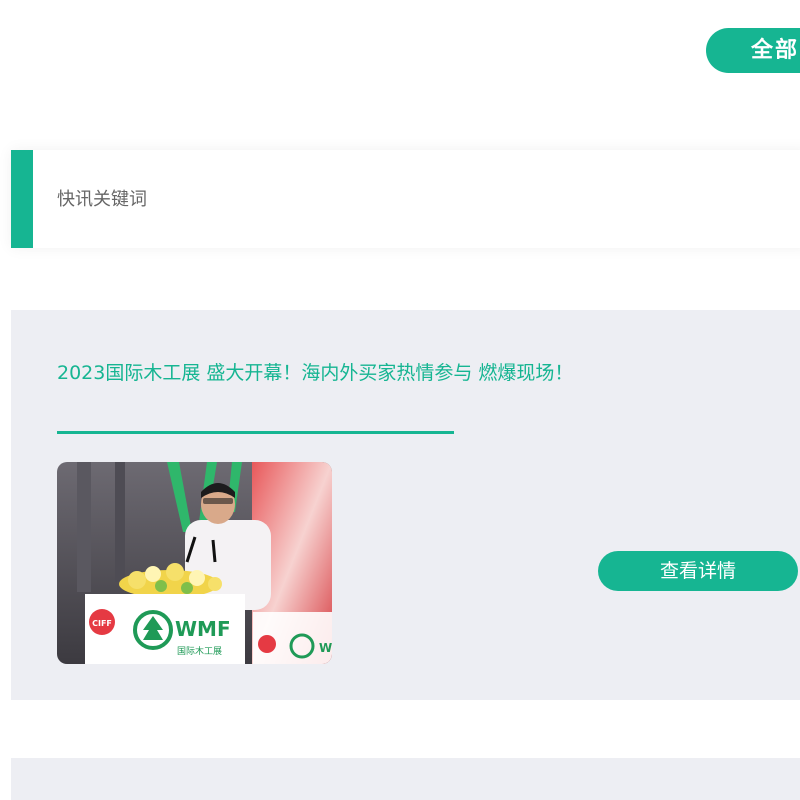  Describe the element at coordinates (427, 371) in the screenshot. I see `news-title-link: 2023国际木工展 盛大开幕！海内外买家热情参与 燃爆现场！` at that location.